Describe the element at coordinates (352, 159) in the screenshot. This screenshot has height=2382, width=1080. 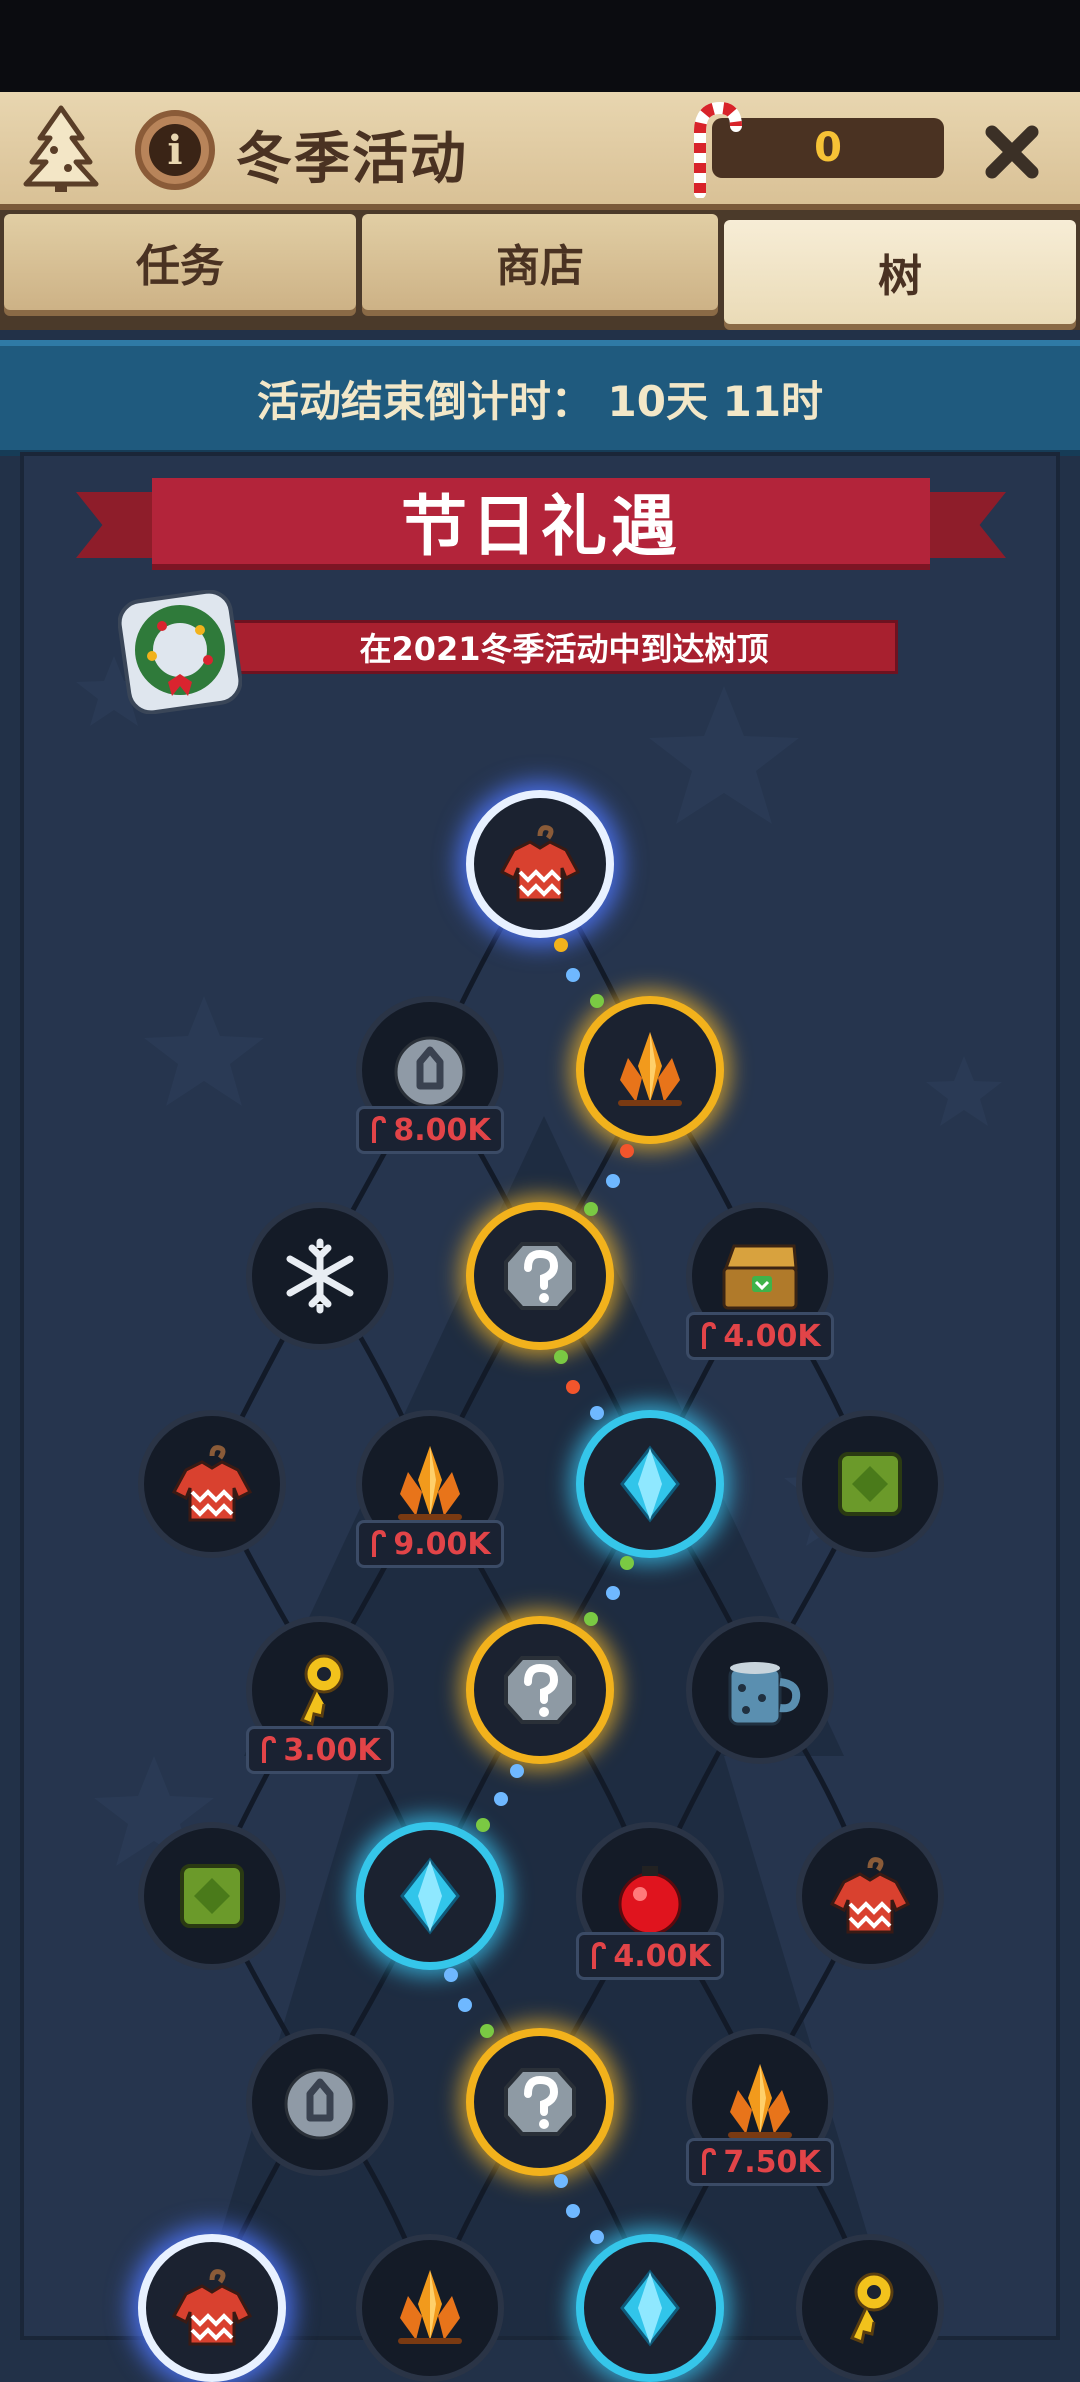
I see `page-title: 冬季活动` at that location.